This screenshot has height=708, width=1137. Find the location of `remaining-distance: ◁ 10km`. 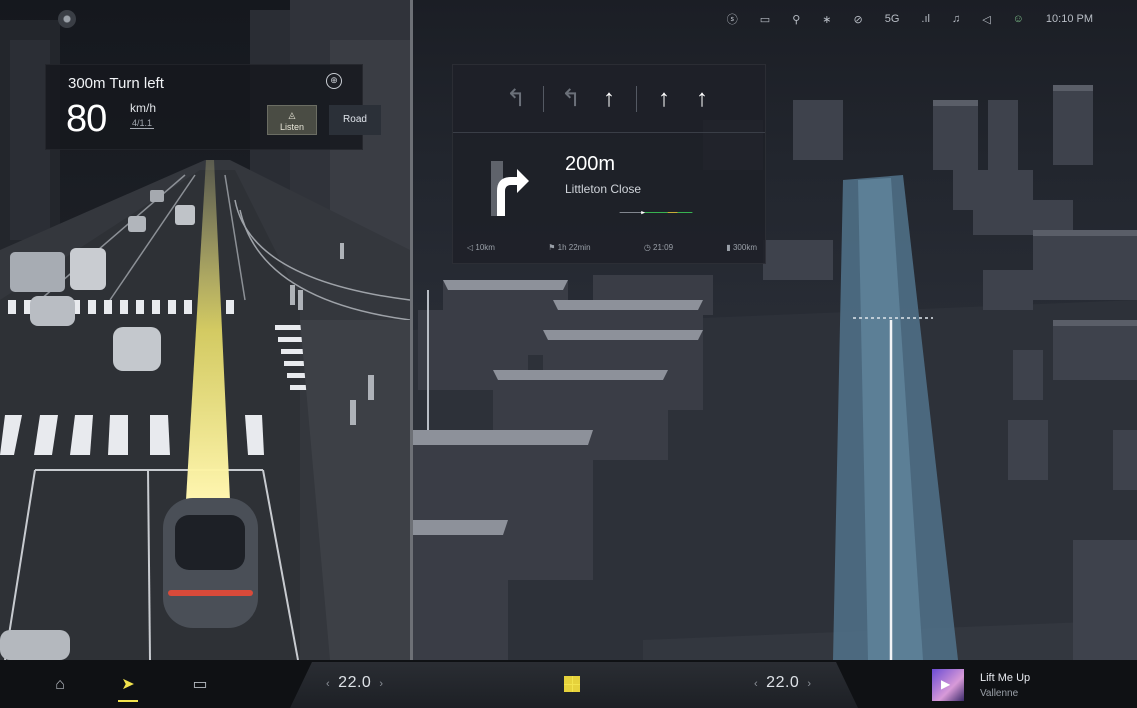

remaining-distance: ◁ 10km is located at coordinates (481, 247).